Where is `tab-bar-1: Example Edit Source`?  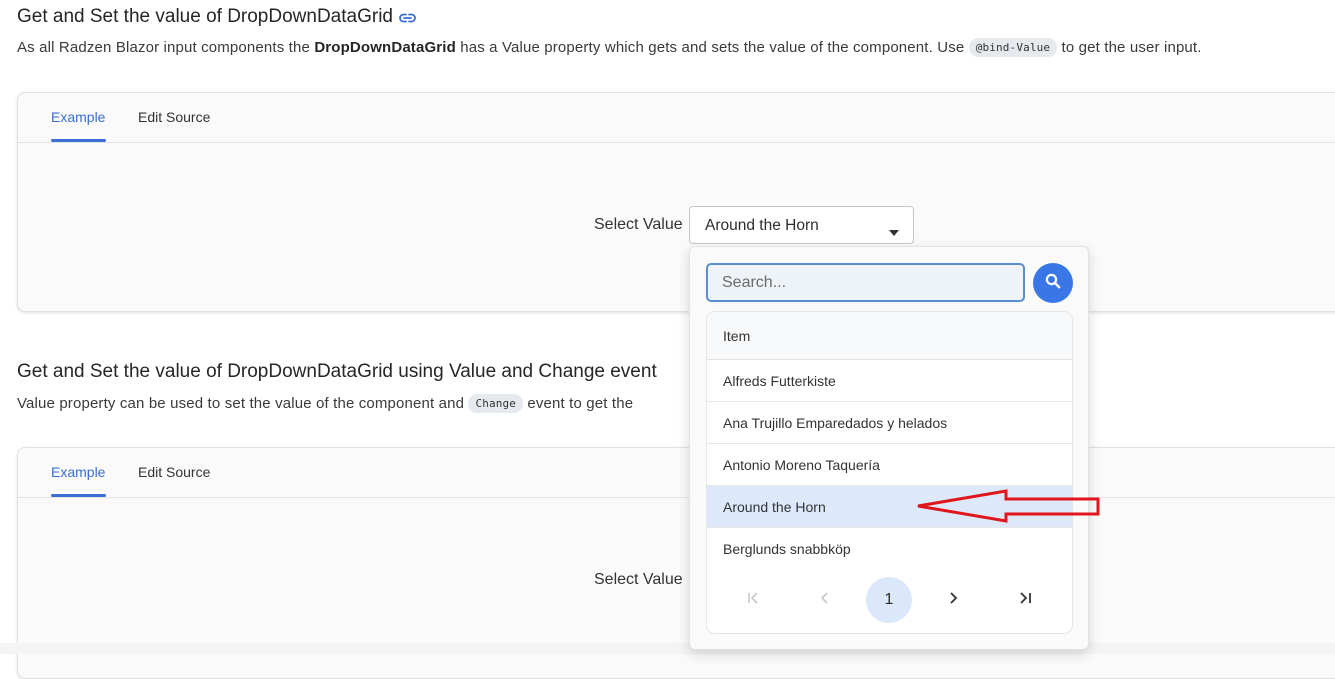
tab-bar-1: Example Edit Source is located at coordinates (676, 118).